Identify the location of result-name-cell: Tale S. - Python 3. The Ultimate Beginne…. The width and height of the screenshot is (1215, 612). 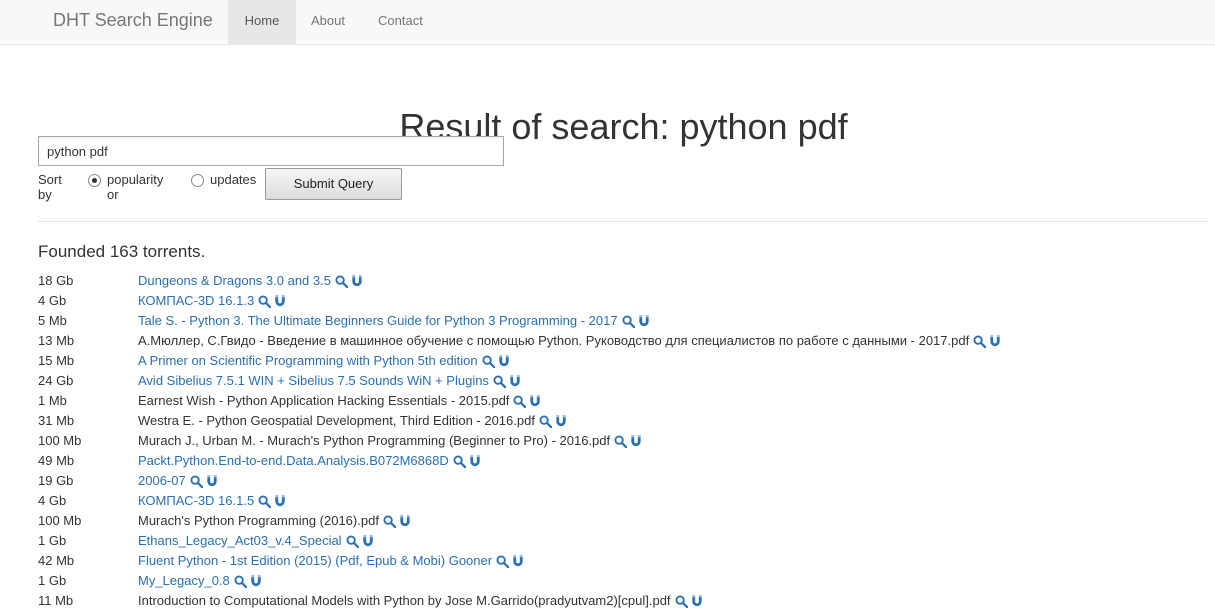
(395, 321).